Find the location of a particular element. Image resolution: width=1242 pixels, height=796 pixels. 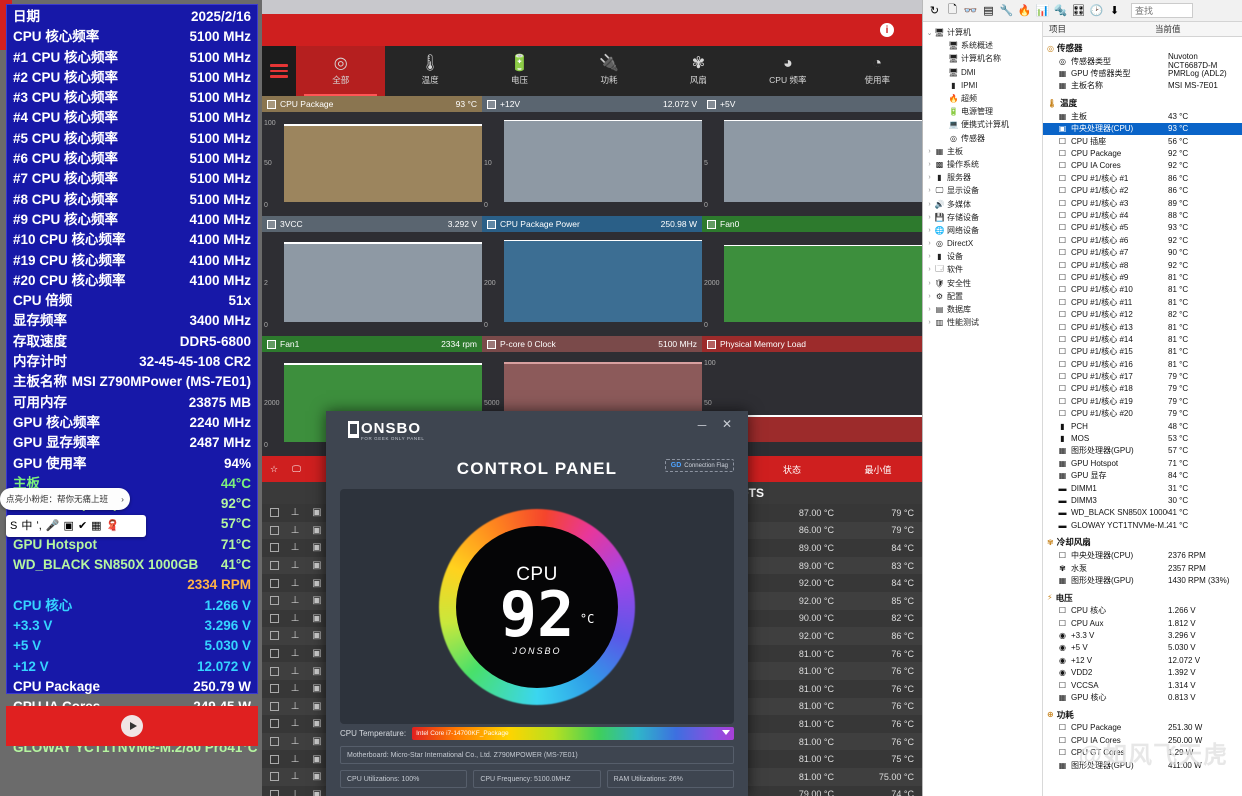

tree-node: › 🛡 安全性 is located at coordinates (983, 283).